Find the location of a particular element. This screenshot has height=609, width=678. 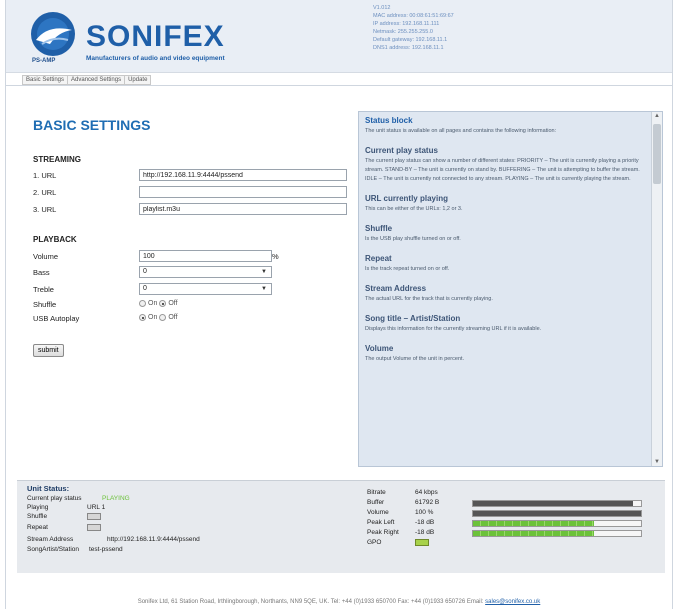

stream-address-label: Stream Address is located at coordinates (50, 539).